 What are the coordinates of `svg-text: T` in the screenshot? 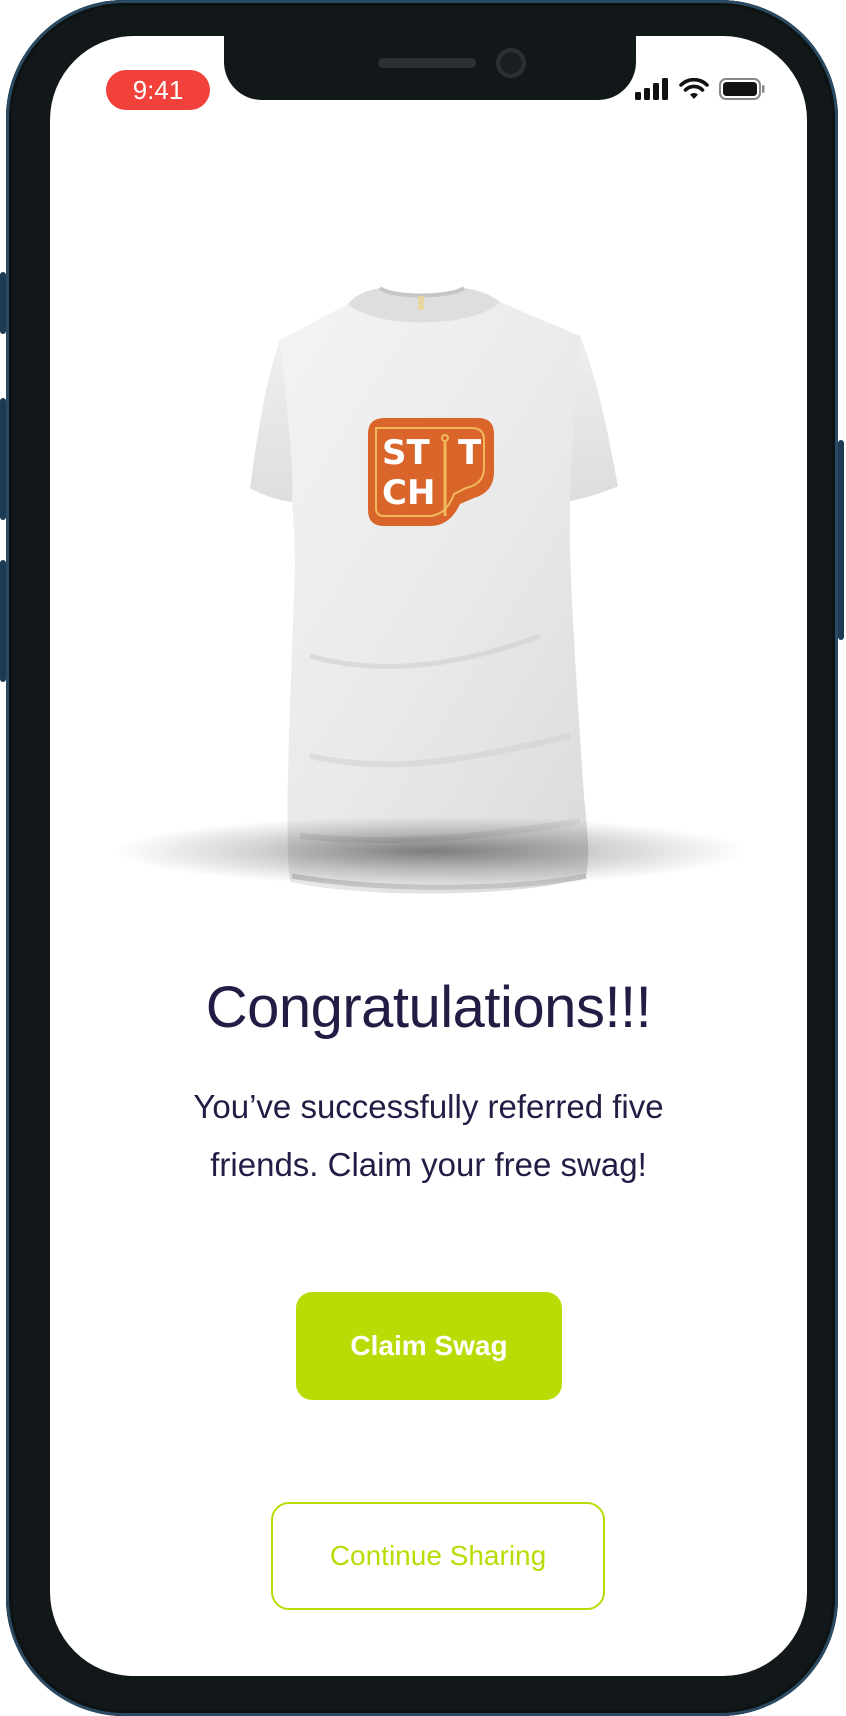 It's located at (470, 453).